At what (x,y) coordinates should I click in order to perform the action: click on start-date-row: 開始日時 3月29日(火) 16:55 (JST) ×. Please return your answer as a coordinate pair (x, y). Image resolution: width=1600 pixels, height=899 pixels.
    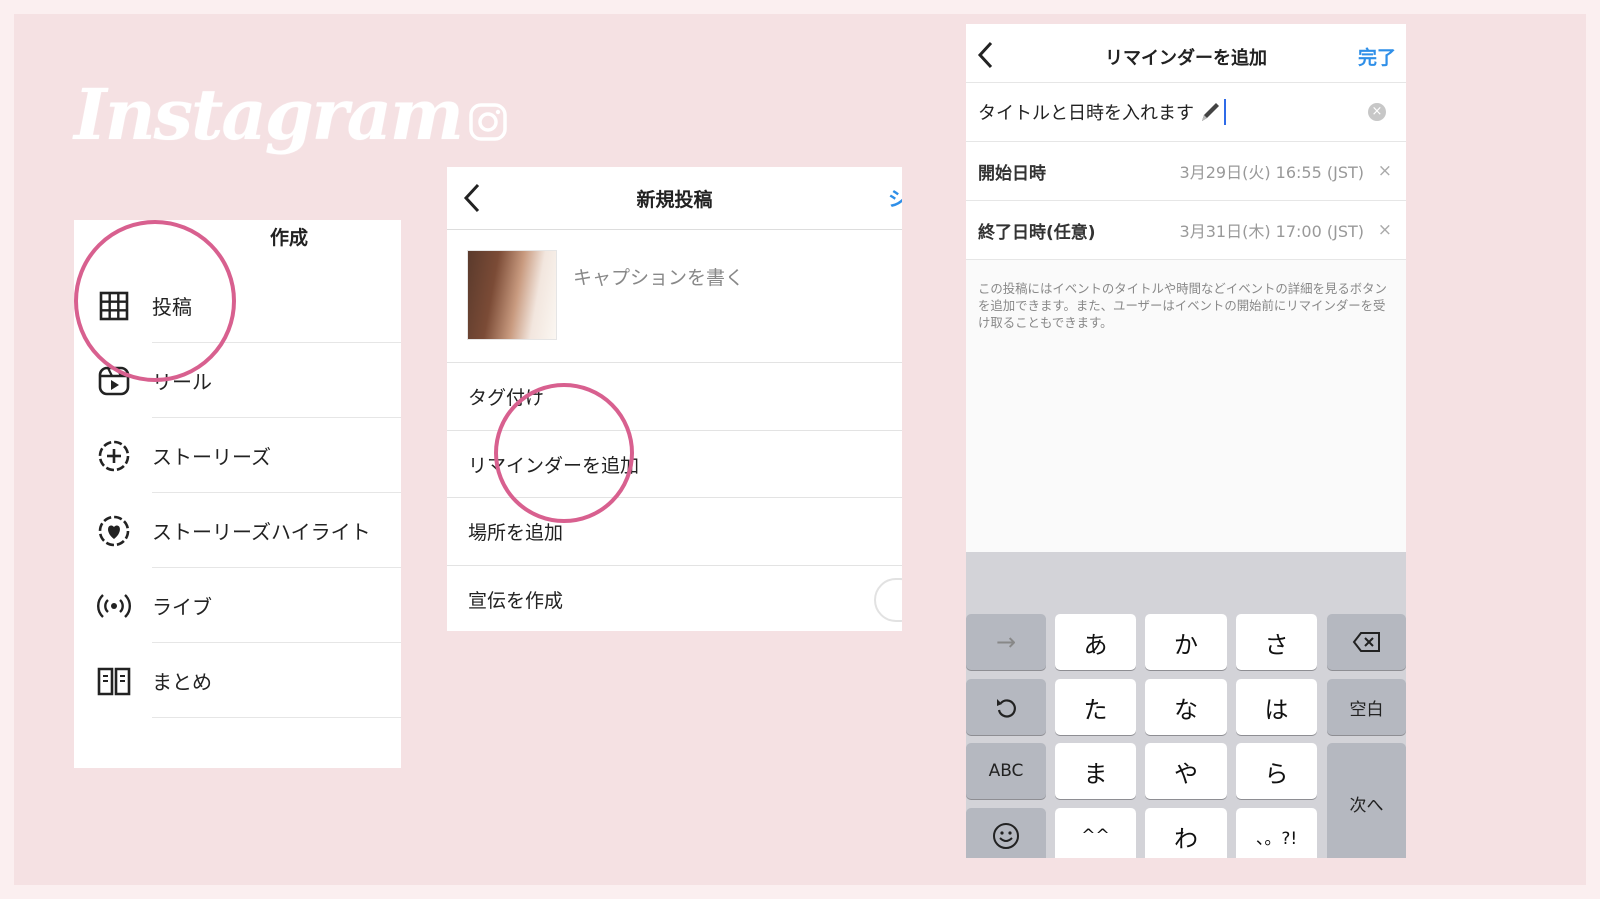
    Looking at the image, I should click on (1186, 171).